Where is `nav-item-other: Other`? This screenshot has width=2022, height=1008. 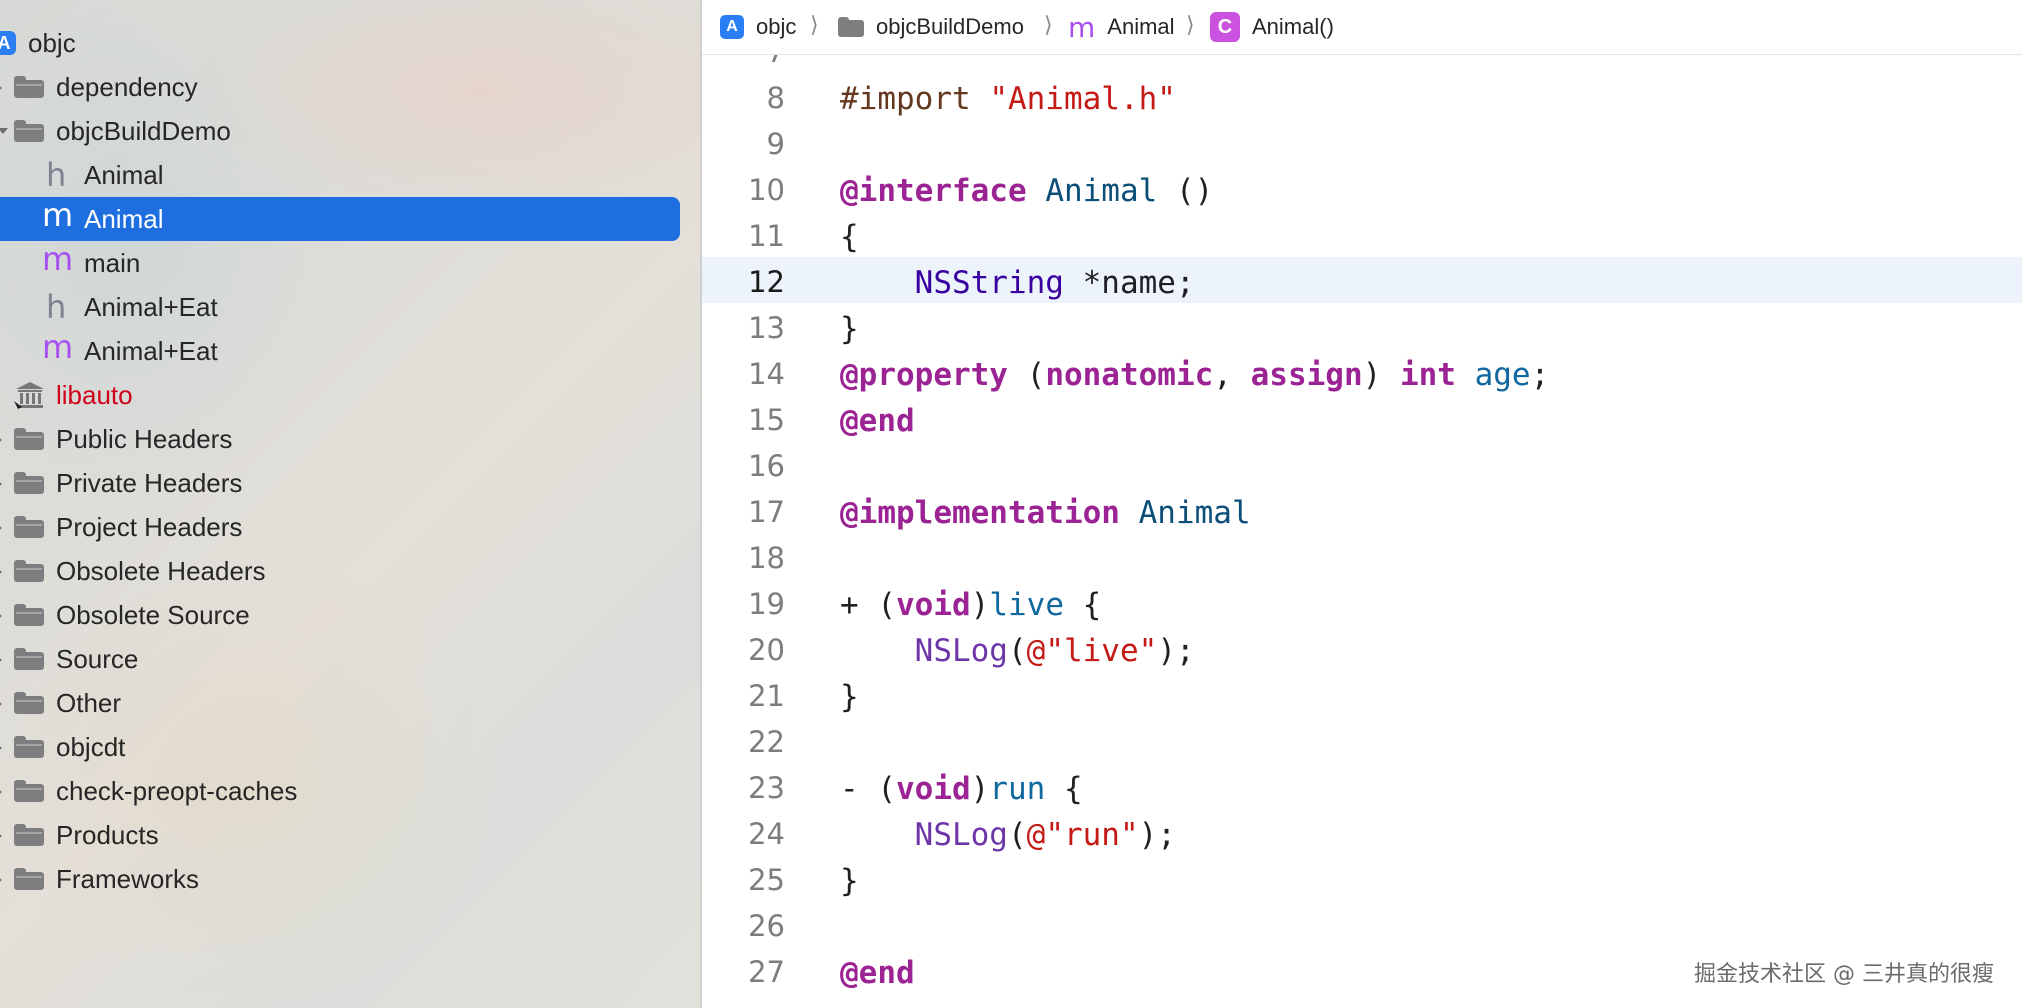 nav-item-other: Other is located at coordinates (340, 703).